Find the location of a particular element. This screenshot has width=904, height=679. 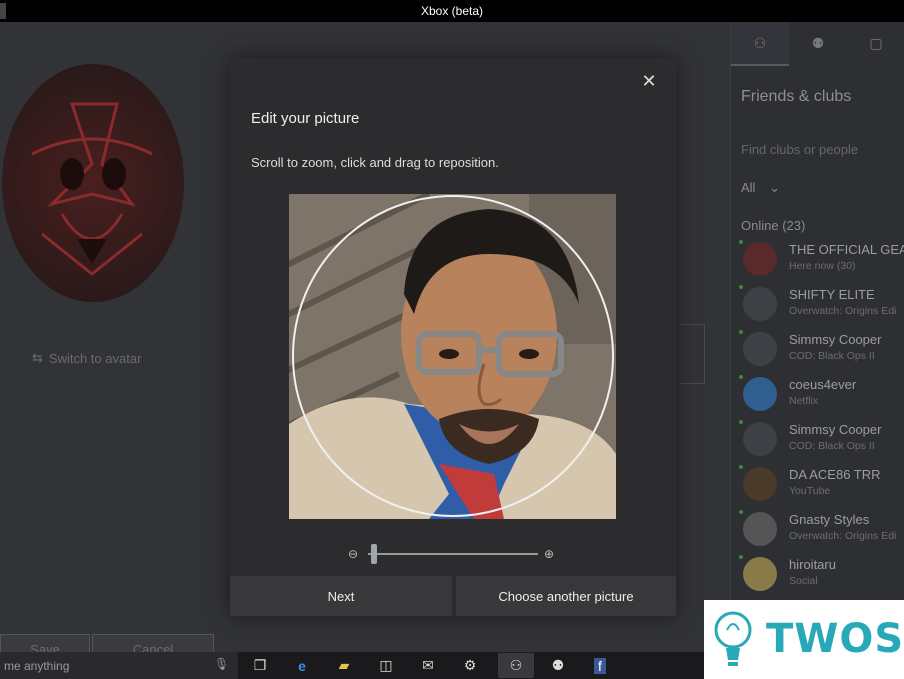

tab-party: ⚉ is located at coordinates (818, 43).